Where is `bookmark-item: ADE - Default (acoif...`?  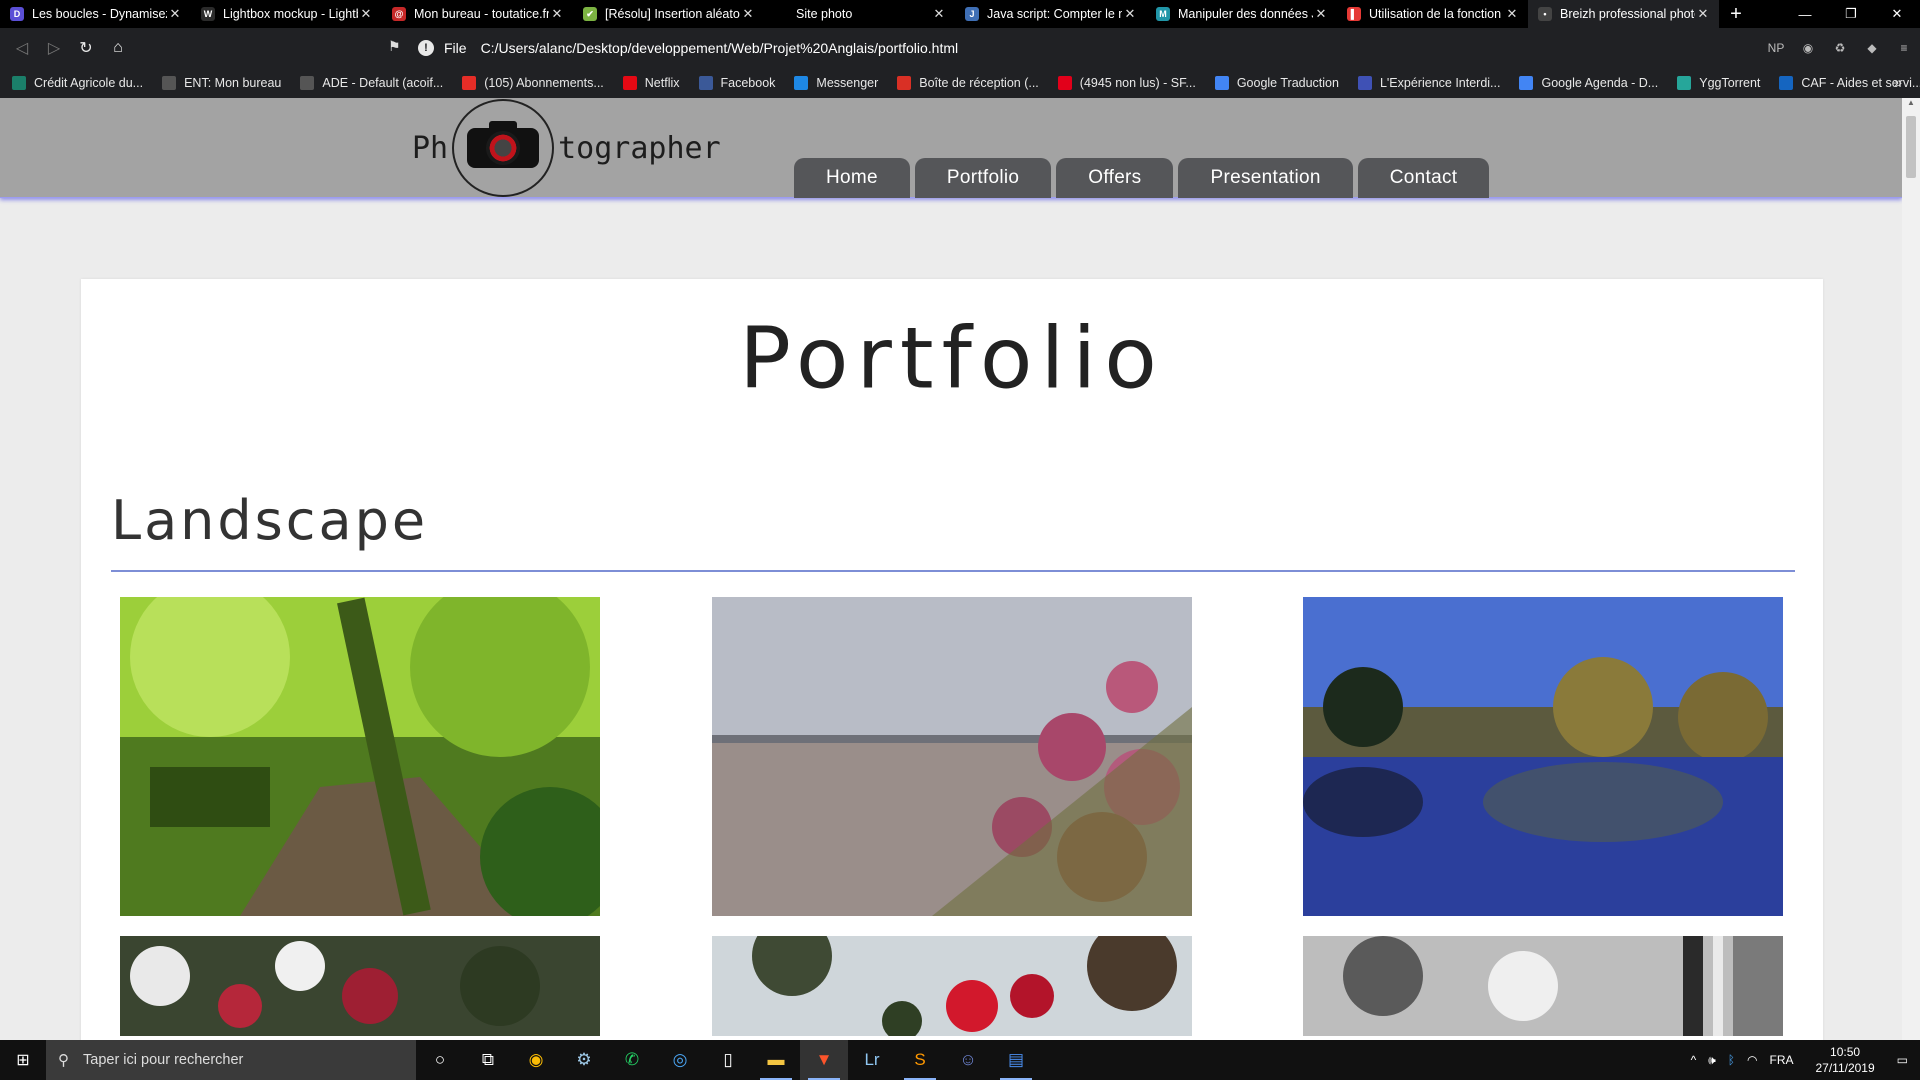
bookmark-item: ADE - Default (acoif... is located at coordinates (371, 83).